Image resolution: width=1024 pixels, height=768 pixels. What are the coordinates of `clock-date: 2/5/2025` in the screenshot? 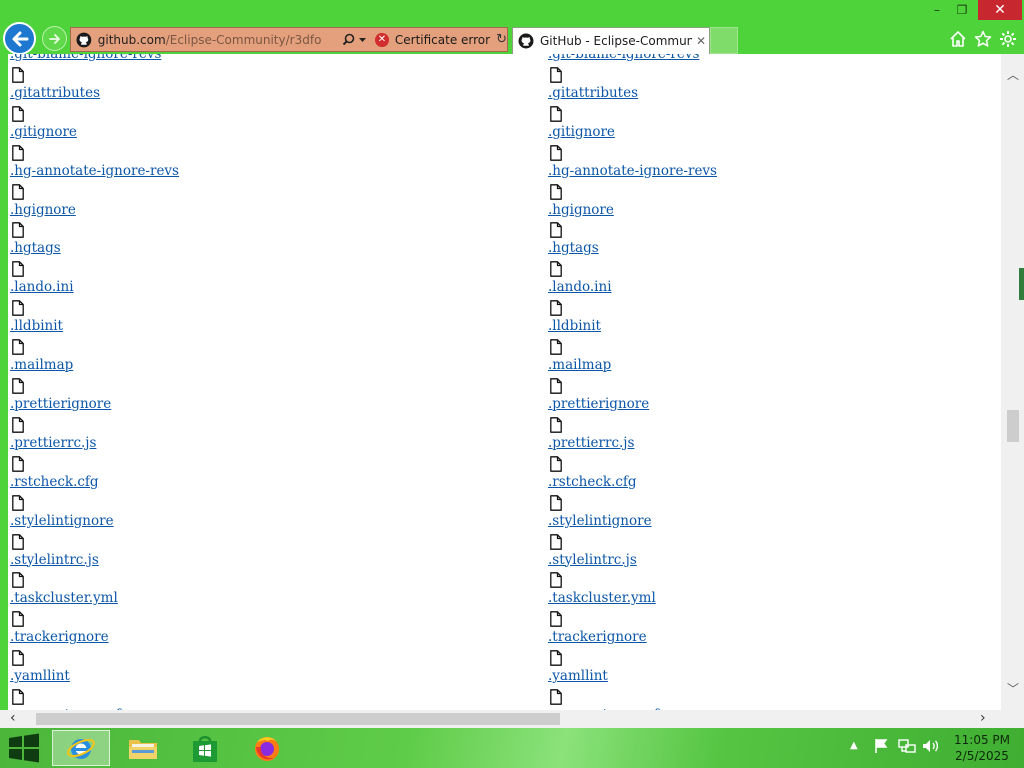 It's located at (982, 756).